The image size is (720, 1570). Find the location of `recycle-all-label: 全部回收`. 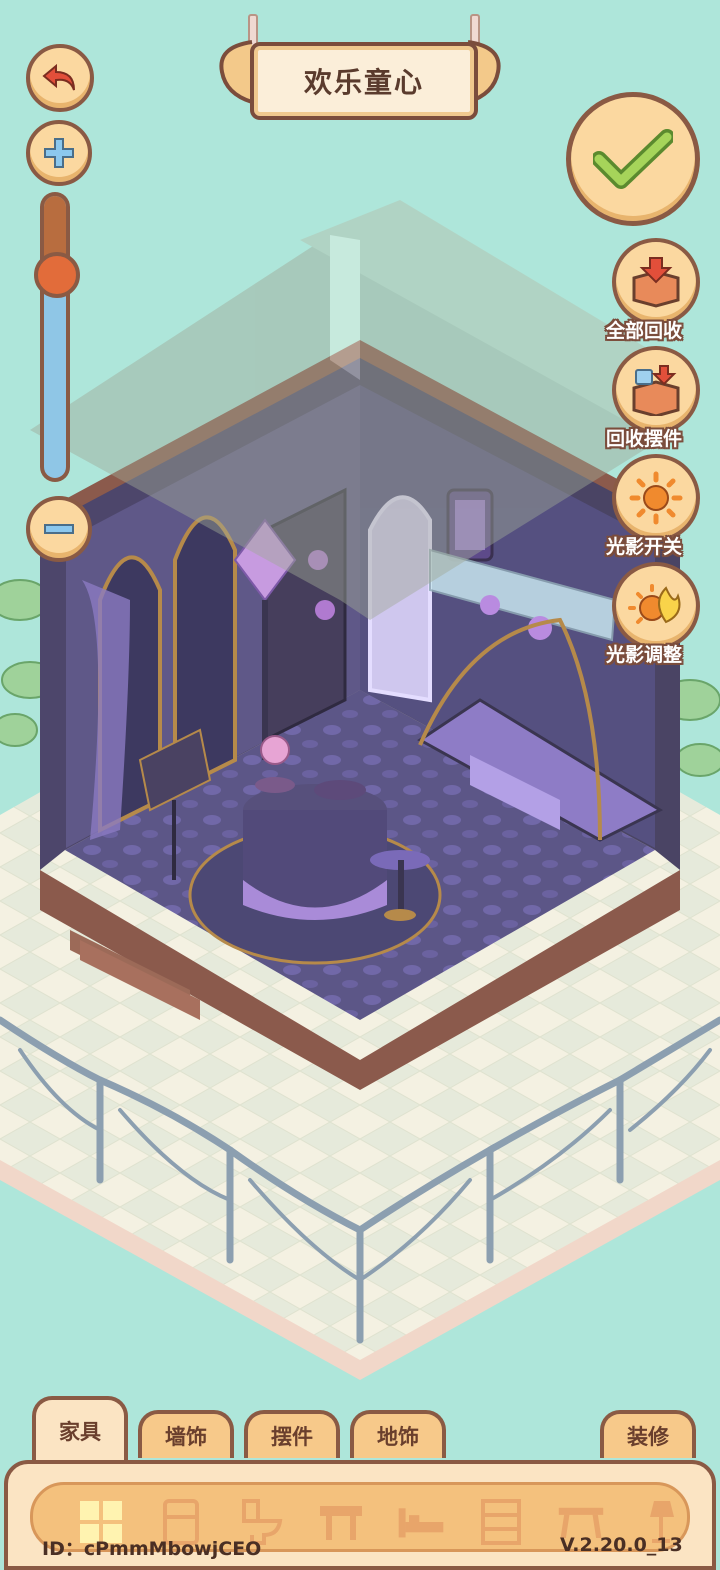

recycle-all-label: 全部回收 is located at coordinates (644, 331).